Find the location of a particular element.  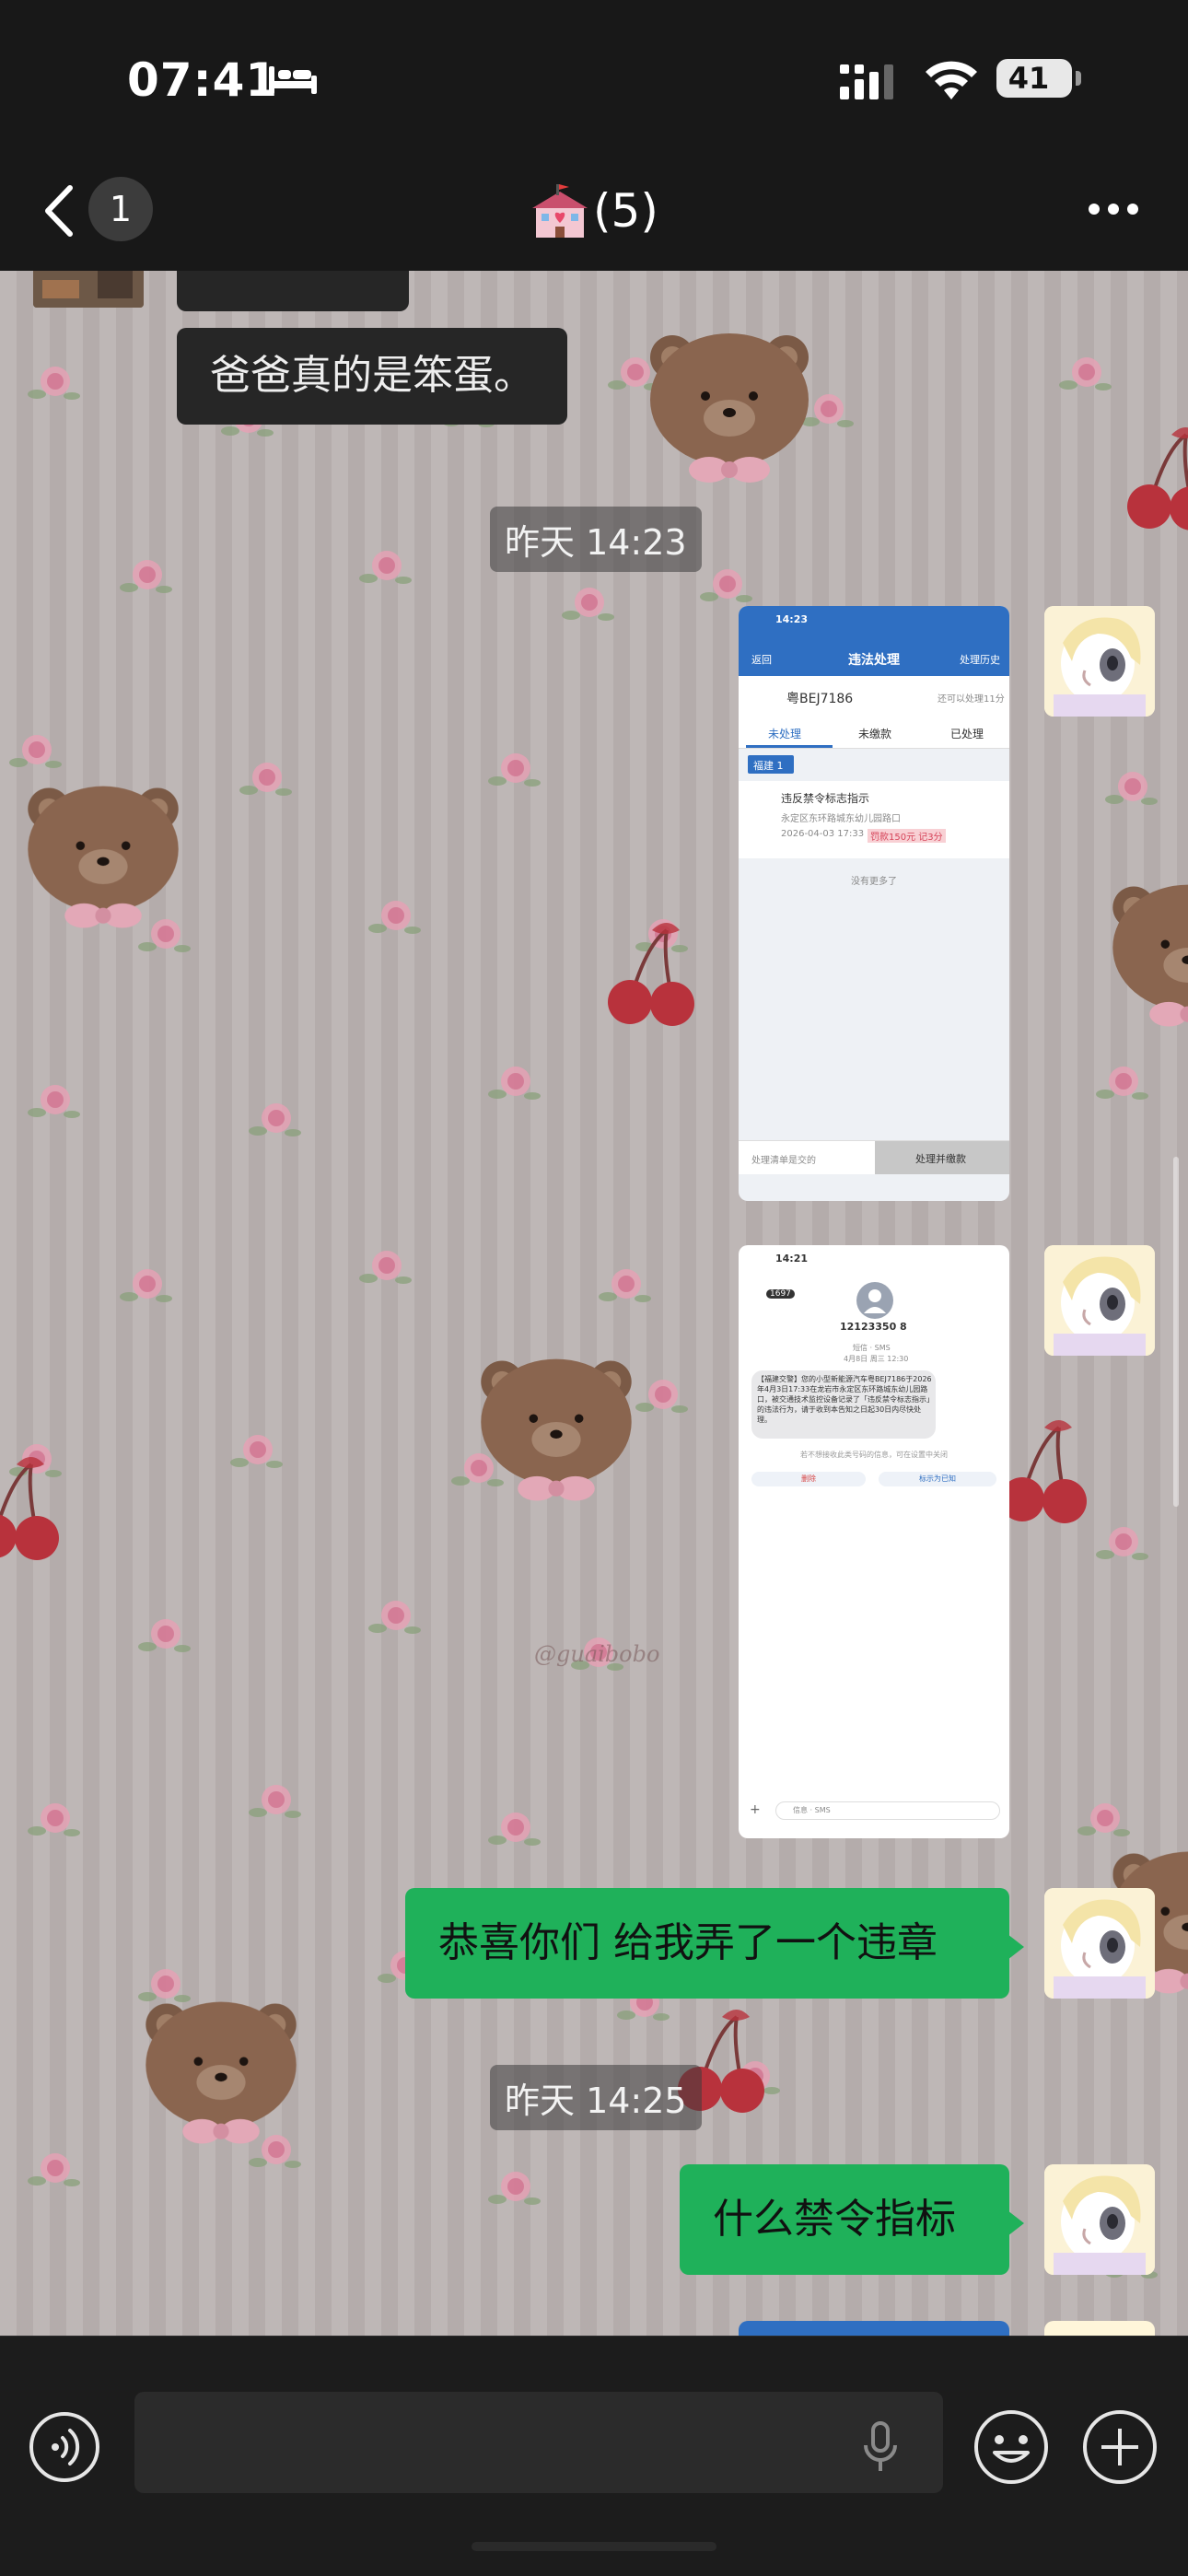

battery-icon: 41 is located at coordinates (1034, 78).